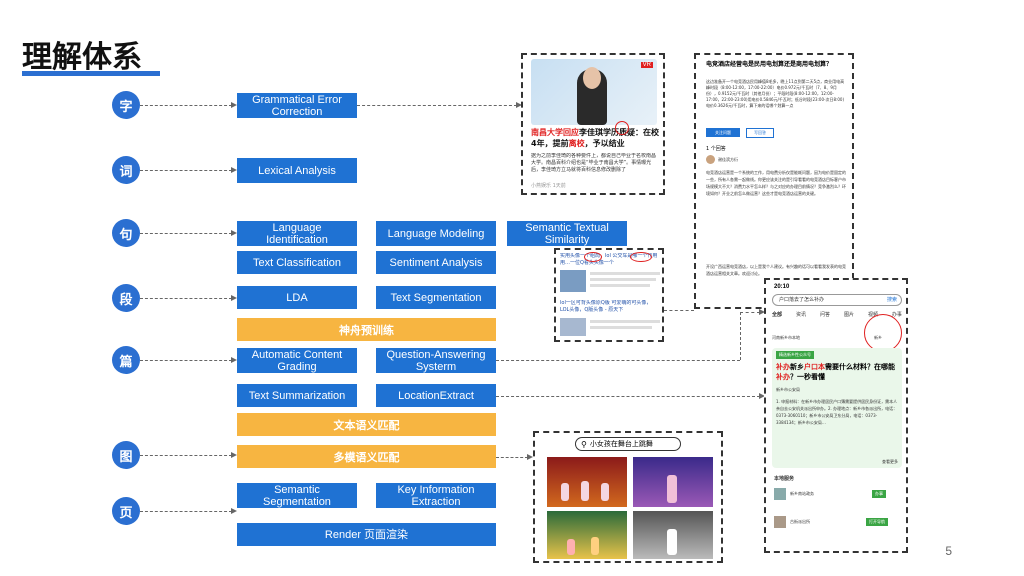 The width and height of the screenshot is (1024, 576). Describe the element at coordinates (366, 329) in the screenshot. I see `pretrain-bar: 神舟预训练` at that location.